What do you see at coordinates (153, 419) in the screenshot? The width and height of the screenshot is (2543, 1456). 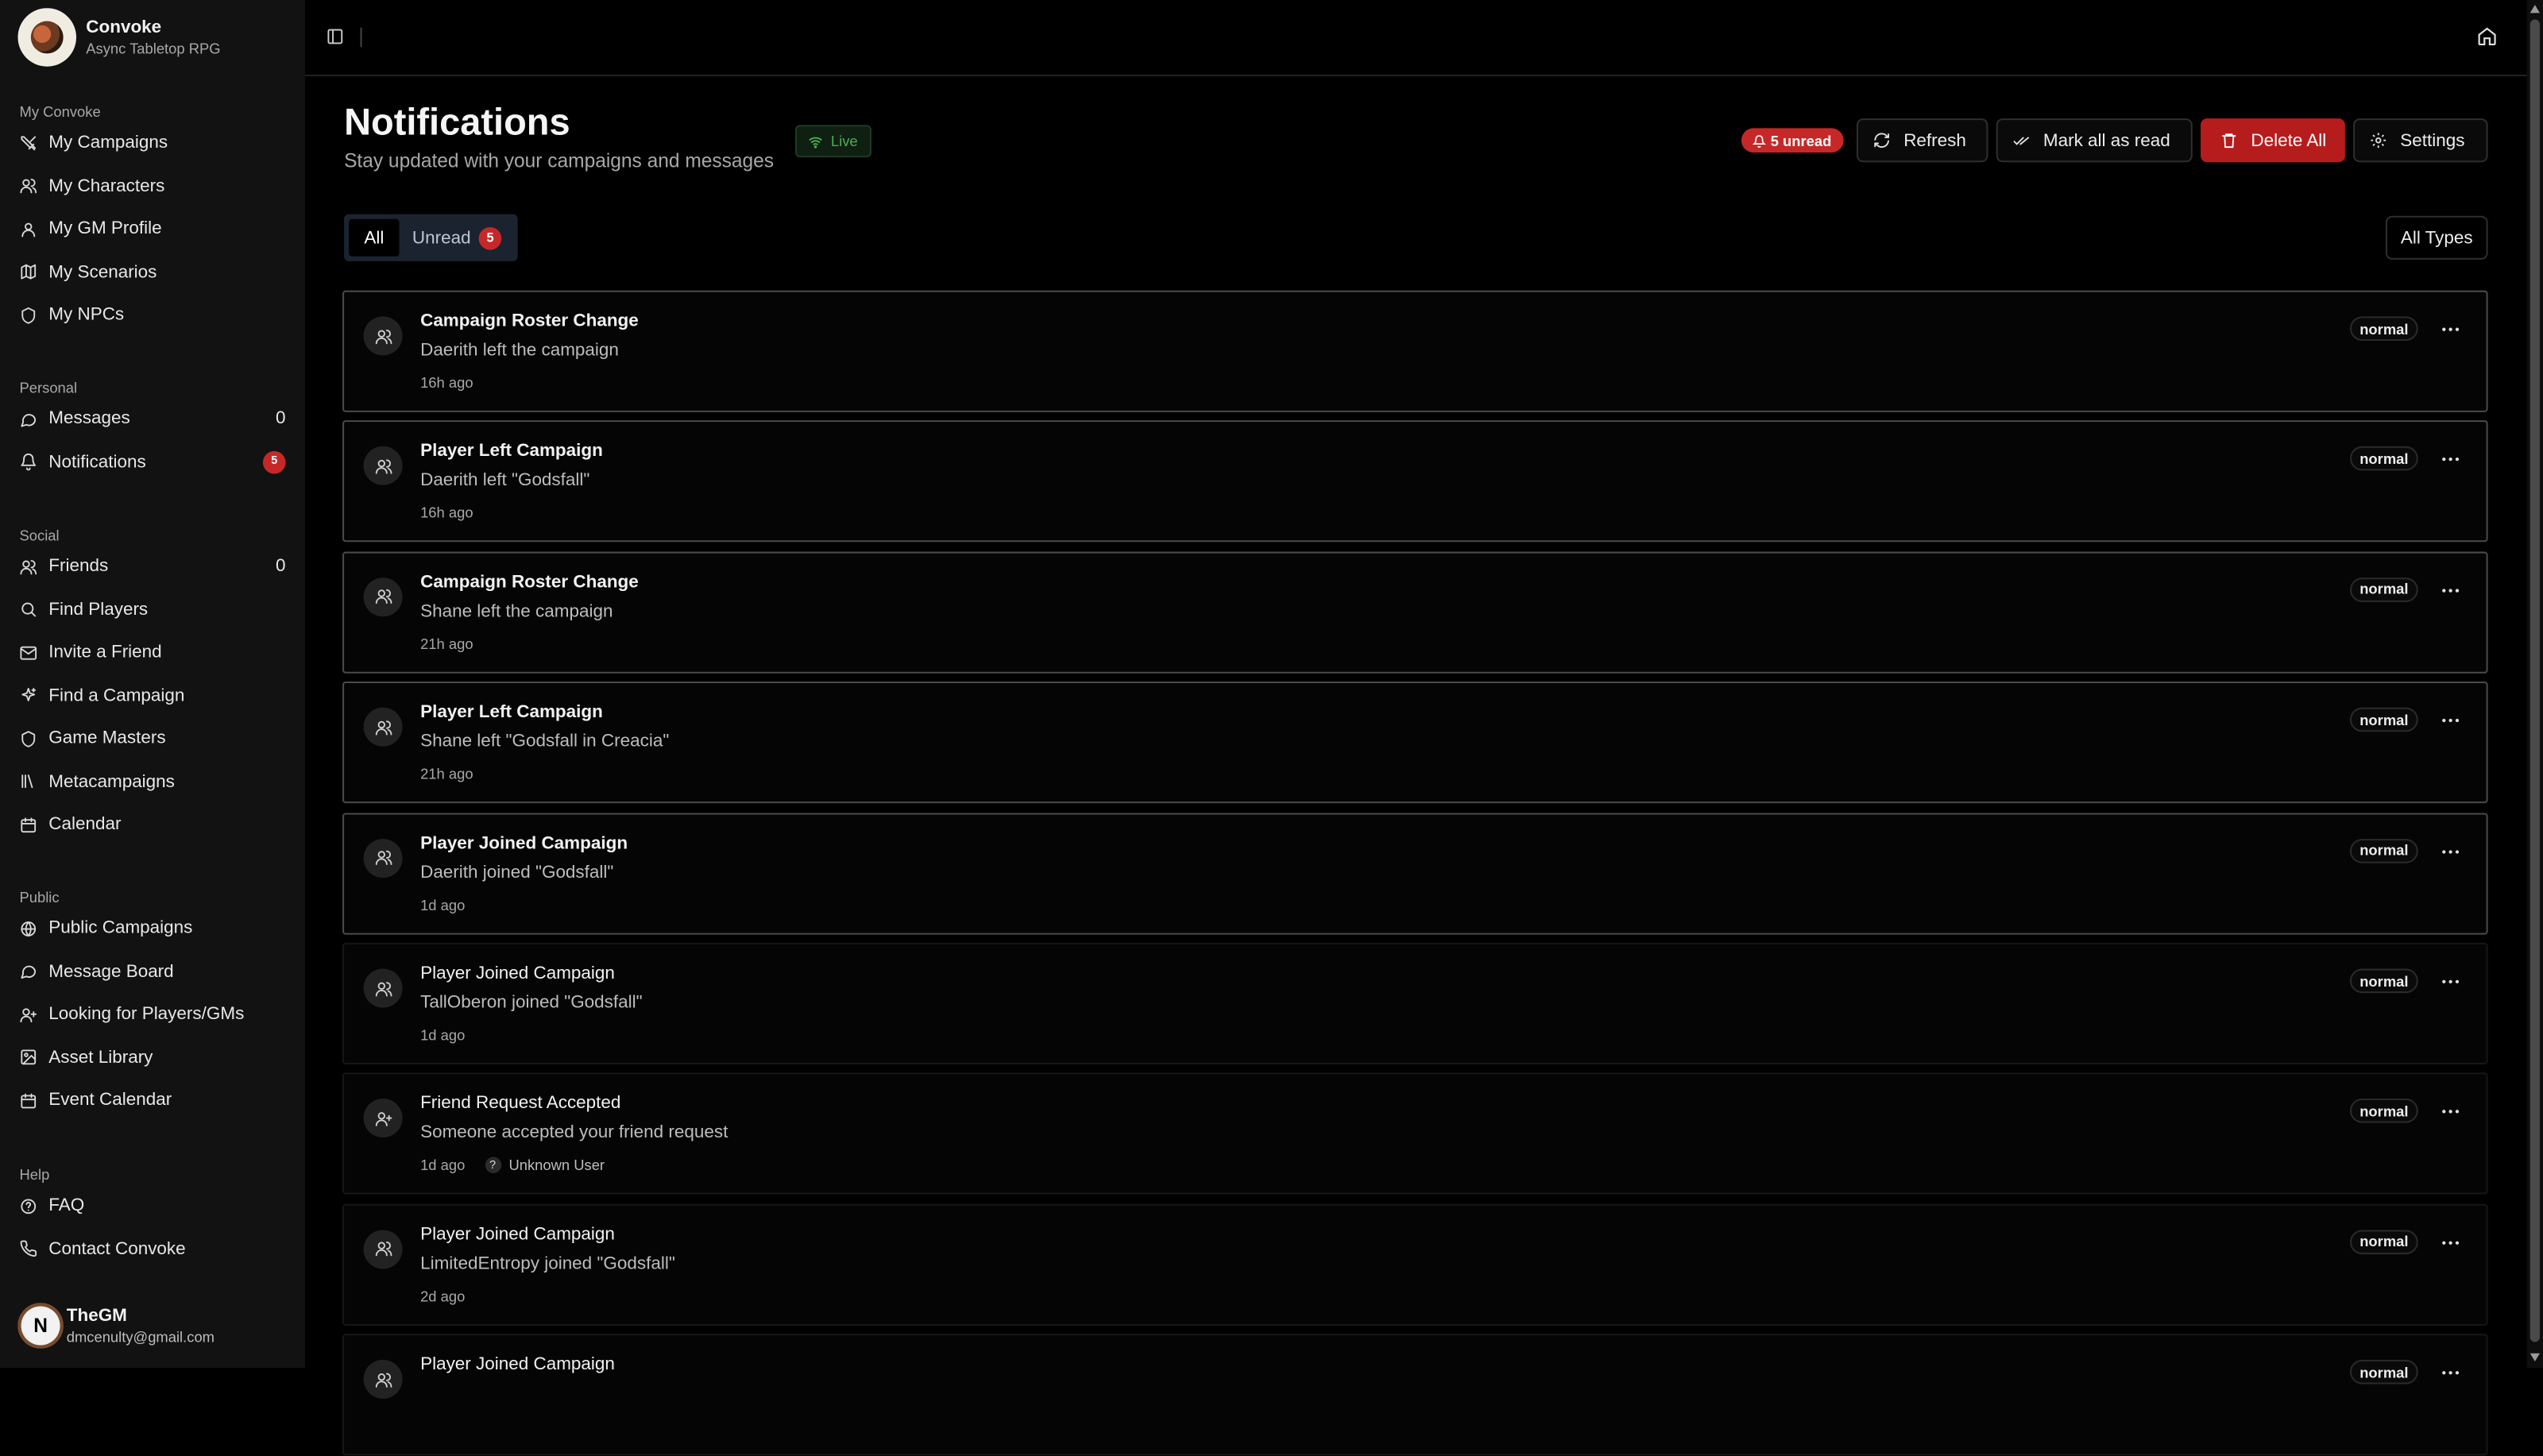 I see `sidebar-item-messages: Messages 0` at bounding box center [153, 419].